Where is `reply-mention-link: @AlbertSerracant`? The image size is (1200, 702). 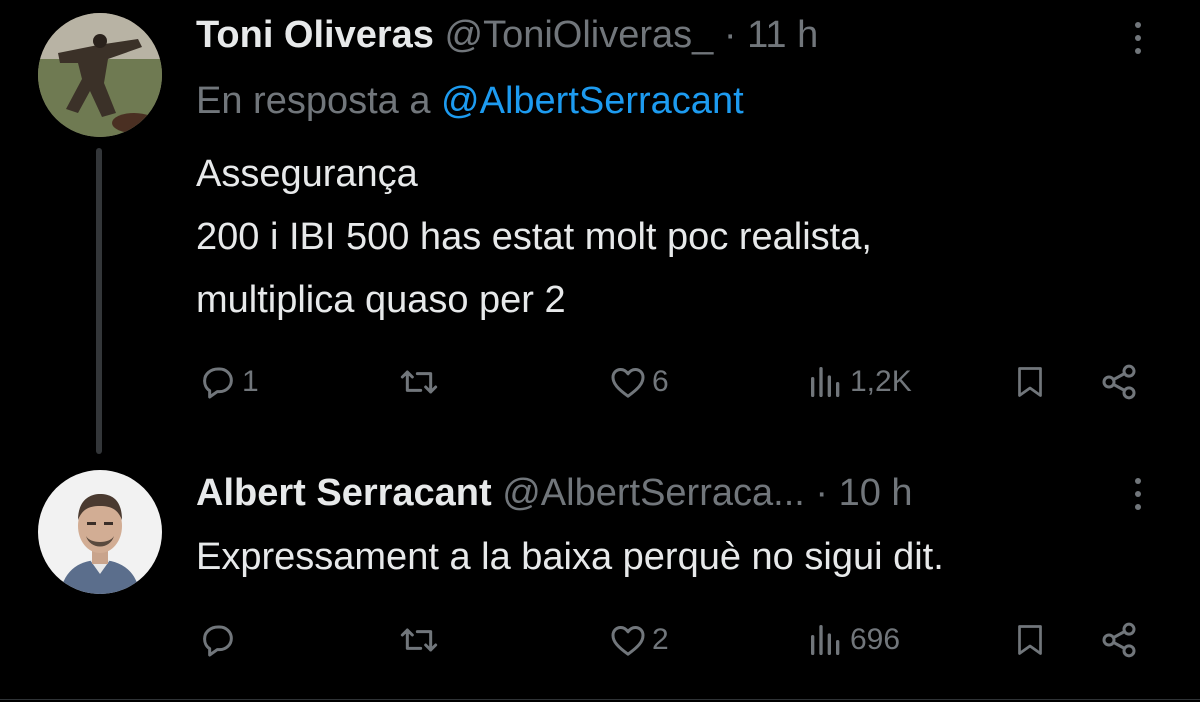
reply-mention-link: @AlbertSerracant is located at coordinates (592, 101).